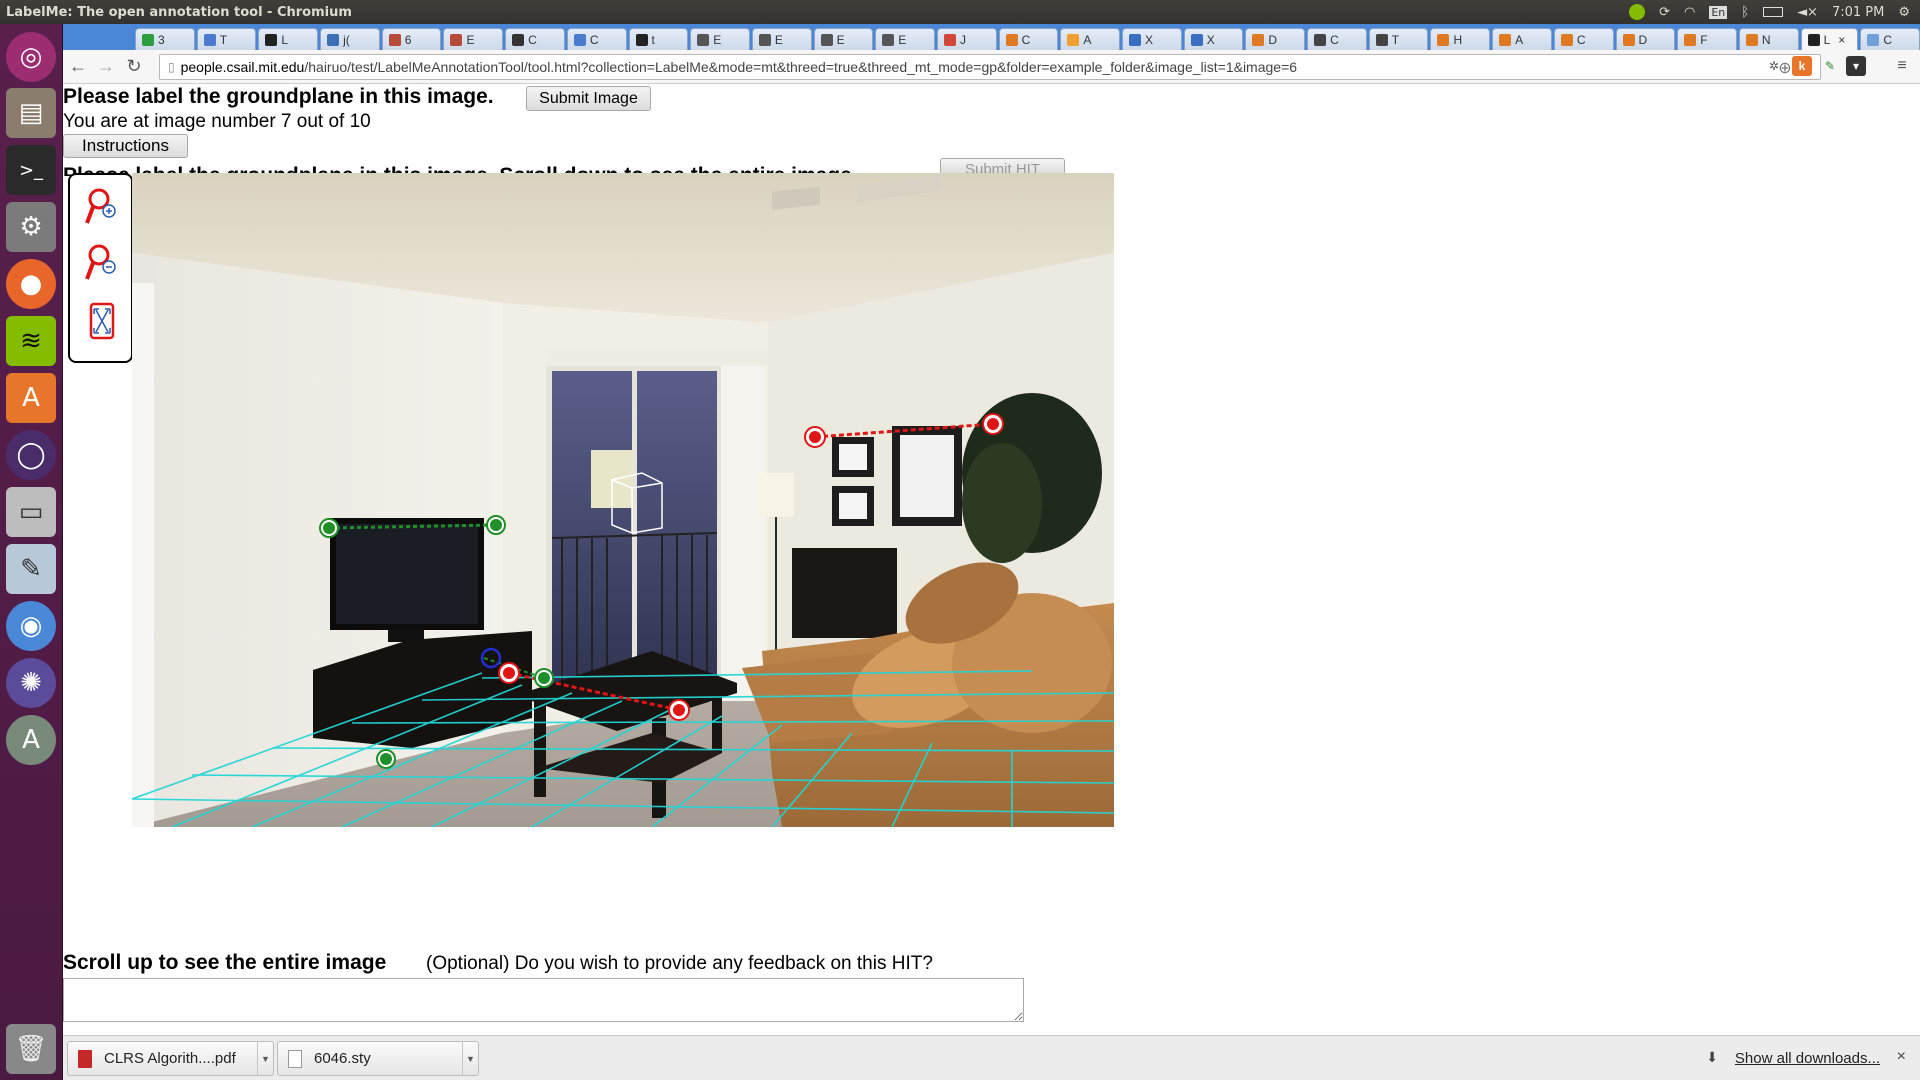 Image resolution: width=1920 pixels, height=1080 pixels. What do you see at coordinates (31, 569) in the screenshot?
I see `editor-icon: ✎` at bounding box center [31, 569].